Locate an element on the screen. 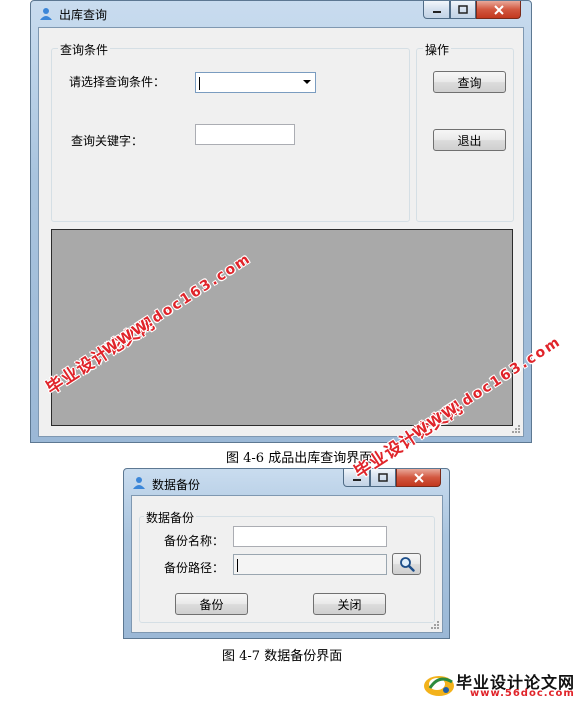 This screenshot has height=701, width=578. close-dialog-button: 关闭 is located at coordinates (349, 604).